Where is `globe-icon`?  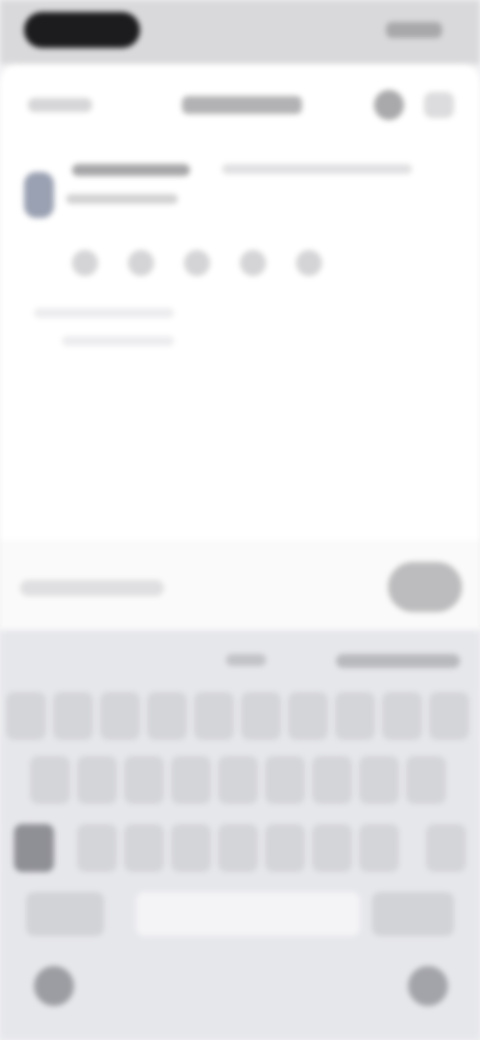 globe-icon is located at coordinates (54, 986).